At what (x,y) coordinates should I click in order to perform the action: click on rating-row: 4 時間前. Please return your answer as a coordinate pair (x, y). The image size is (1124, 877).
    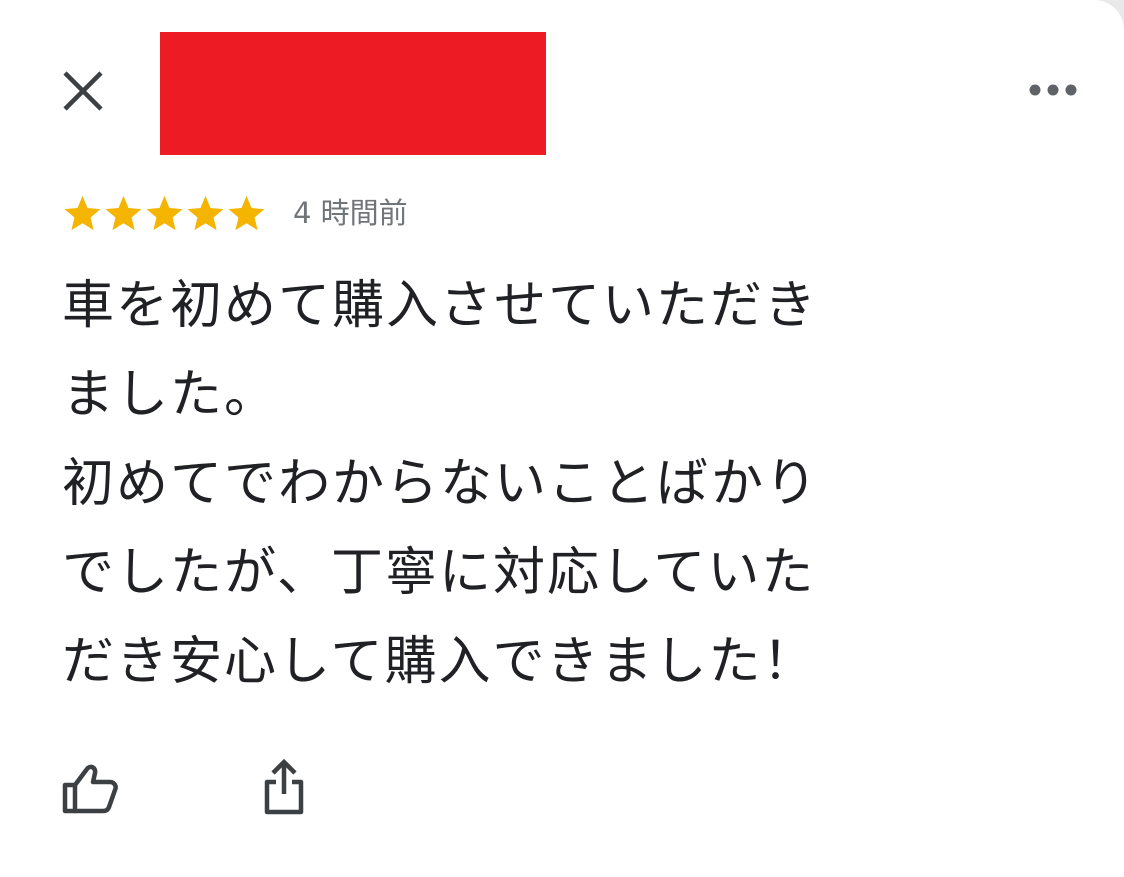
    Looking at the image, I should click on (235, 213).